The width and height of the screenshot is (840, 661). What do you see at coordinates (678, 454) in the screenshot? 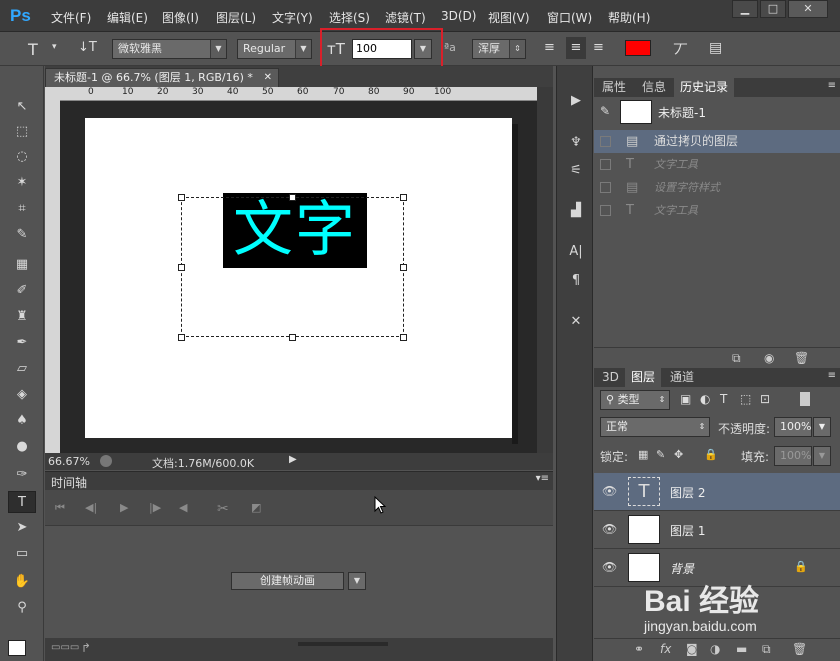
I see `lock-position-icon: ✥` at bounding box center [678, 454].